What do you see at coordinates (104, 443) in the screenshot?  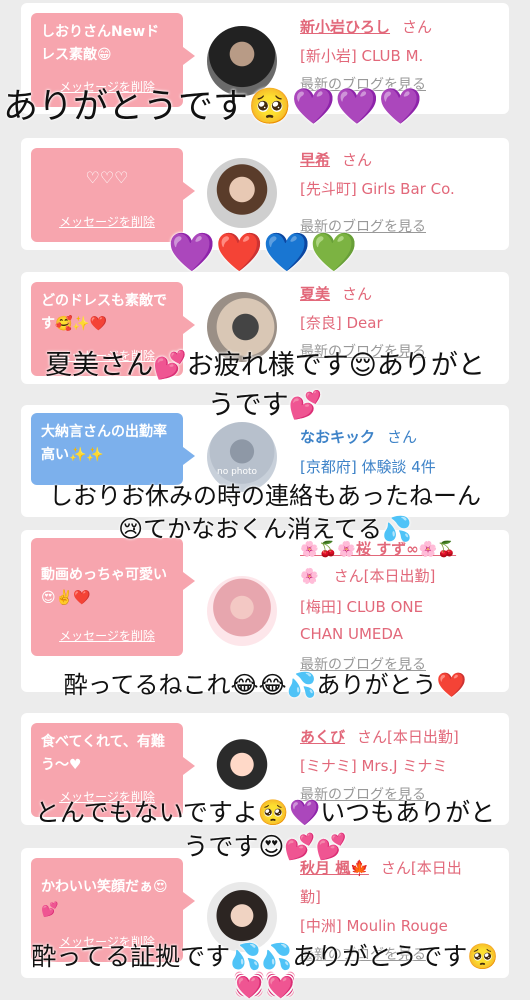 I see `message-text: 大納言さんの出勤率高い✨✨` at bounding box center [104, 443].